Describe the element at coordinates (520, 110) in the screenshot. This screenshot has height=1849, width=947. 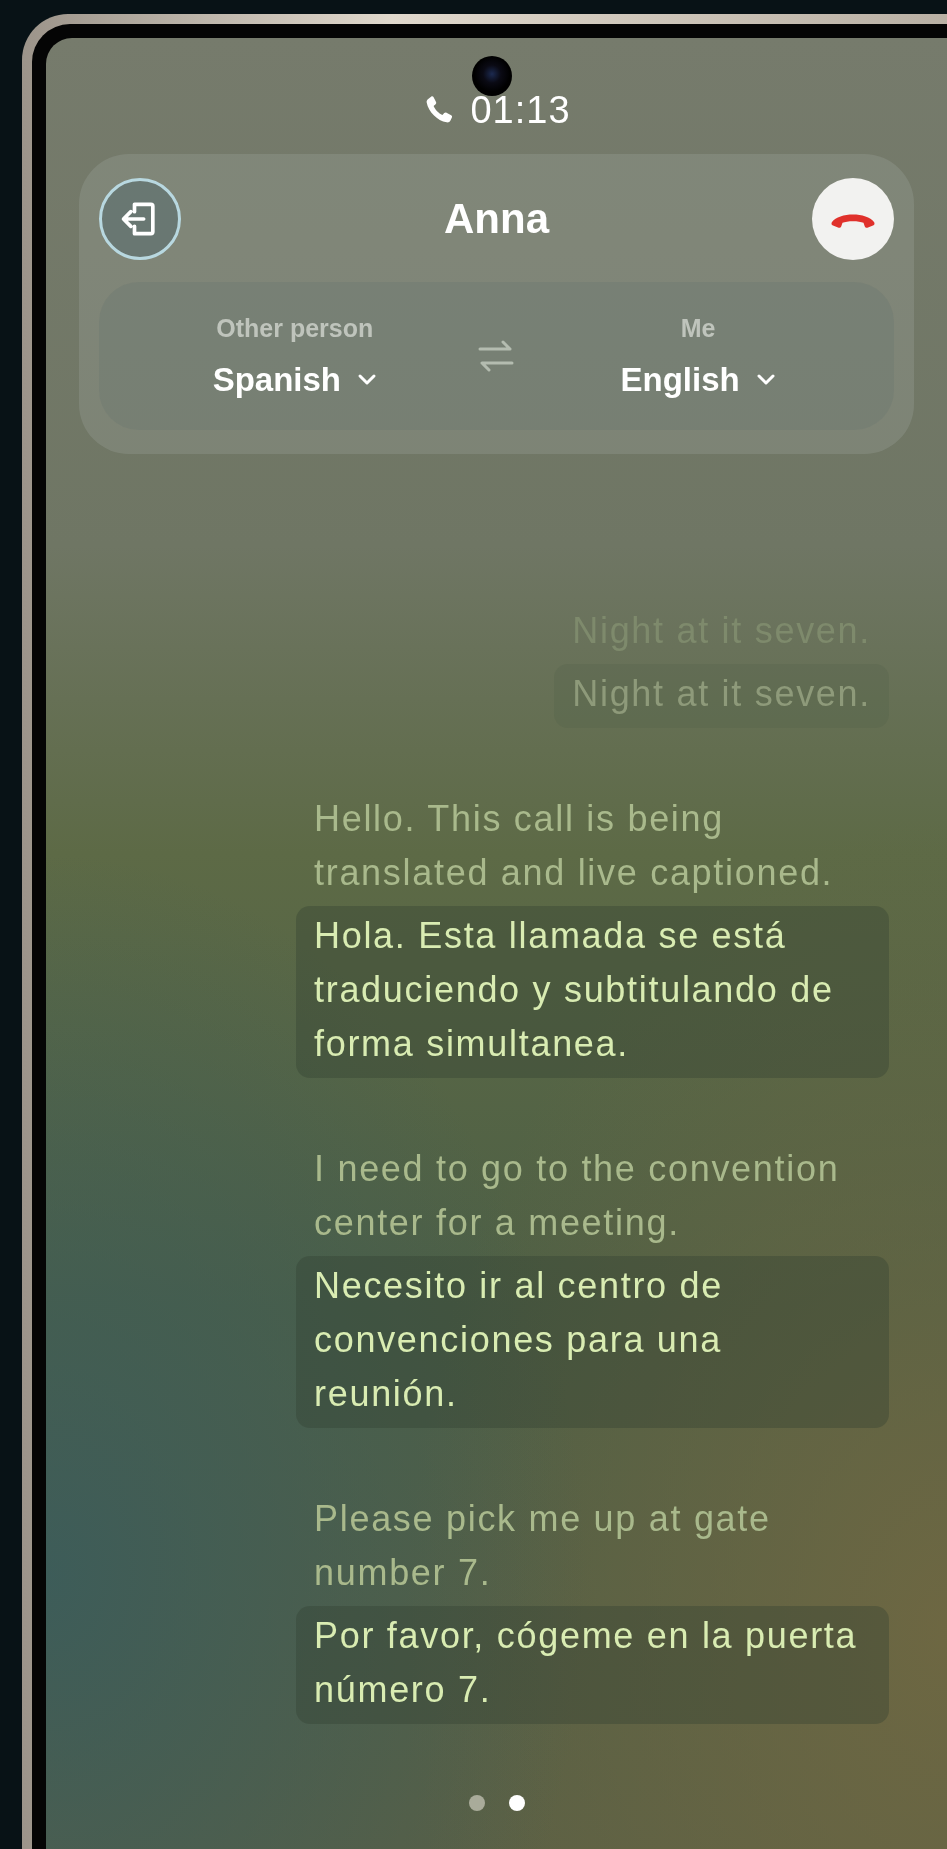
I see `call-timer: 01:13` at that location.